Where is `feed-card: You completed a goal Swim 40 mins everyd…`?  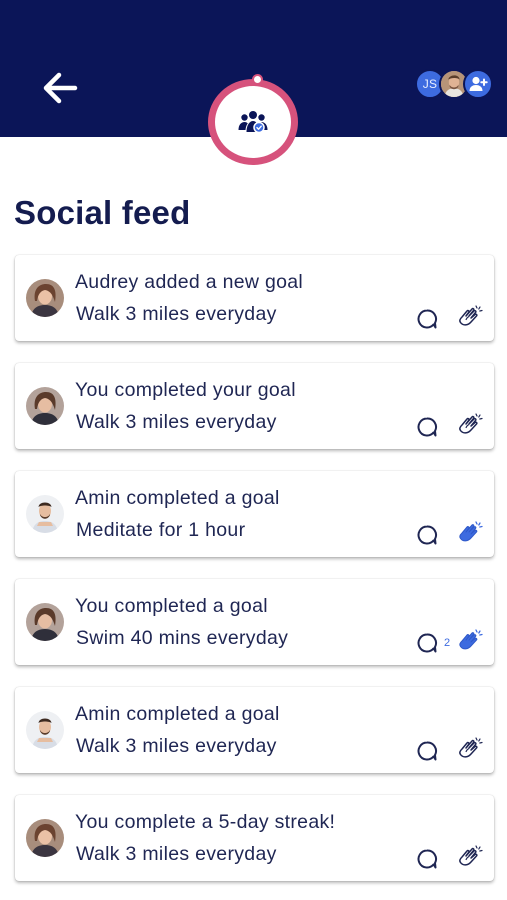
feed-card: You completed a goal Swim 40 mins everyd… is located at coordinates (254, 622).